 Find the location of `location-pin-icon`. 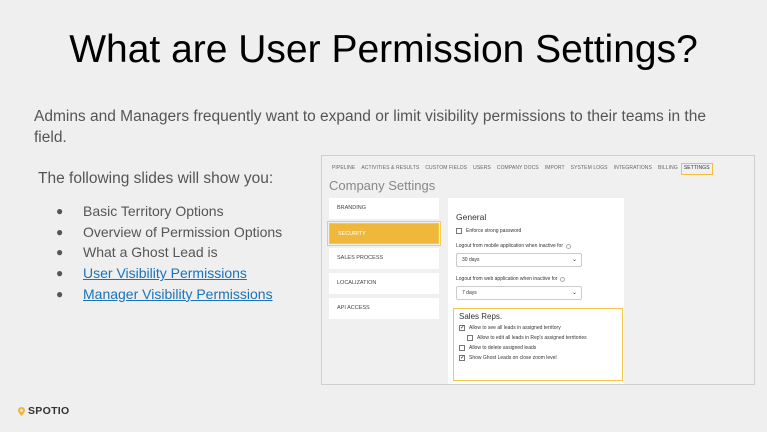

location-pin-icon is located at coordinates (21, 411).